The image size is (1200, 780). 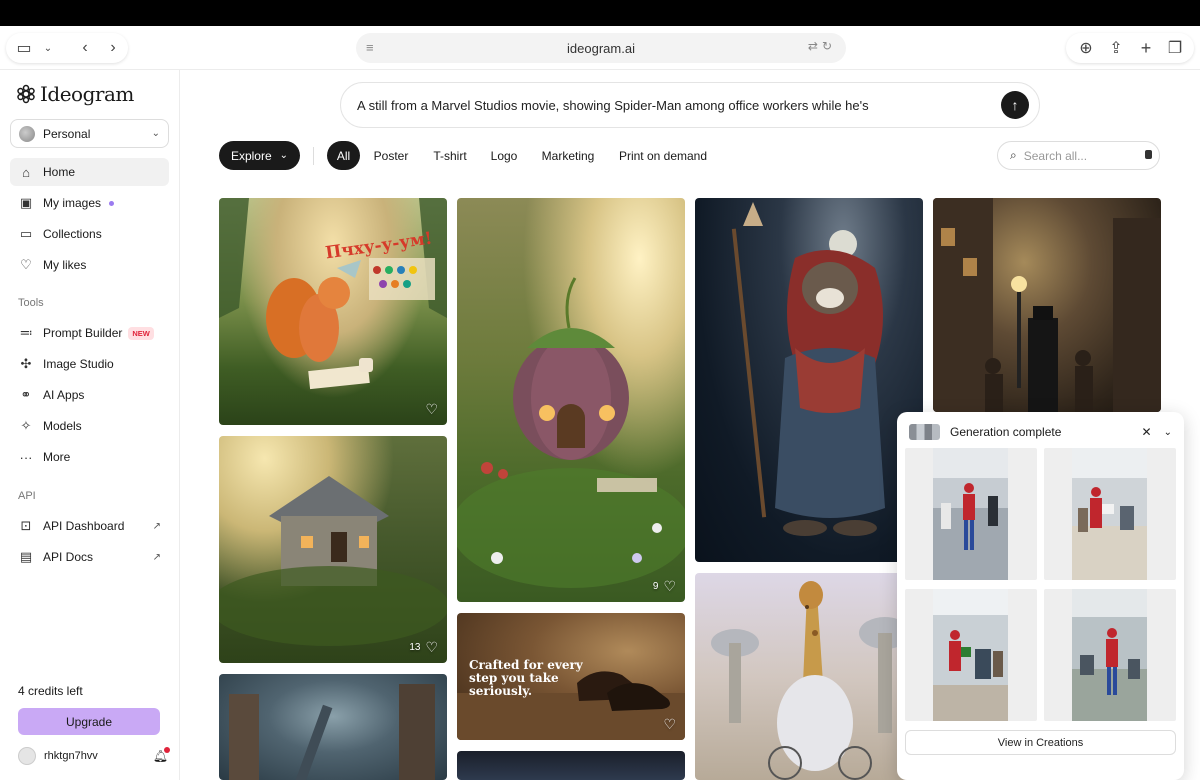 What do you see at coordinates (89, 457) in the screenshot?
I see `nav-more: ··· More` at bounding box center [89, 457].